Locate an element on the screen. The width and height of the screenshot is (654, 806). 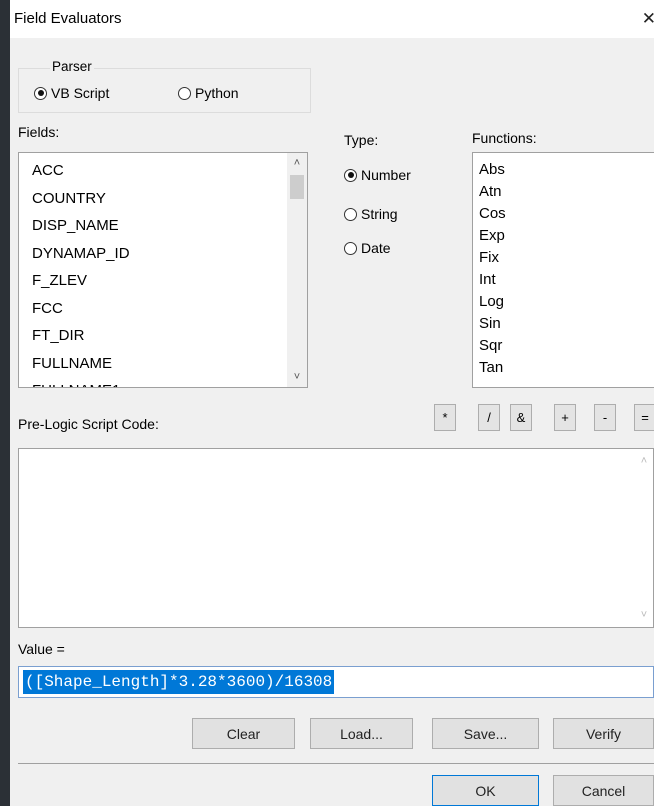
type-string-radio: String is located at coordinates (371, 214).